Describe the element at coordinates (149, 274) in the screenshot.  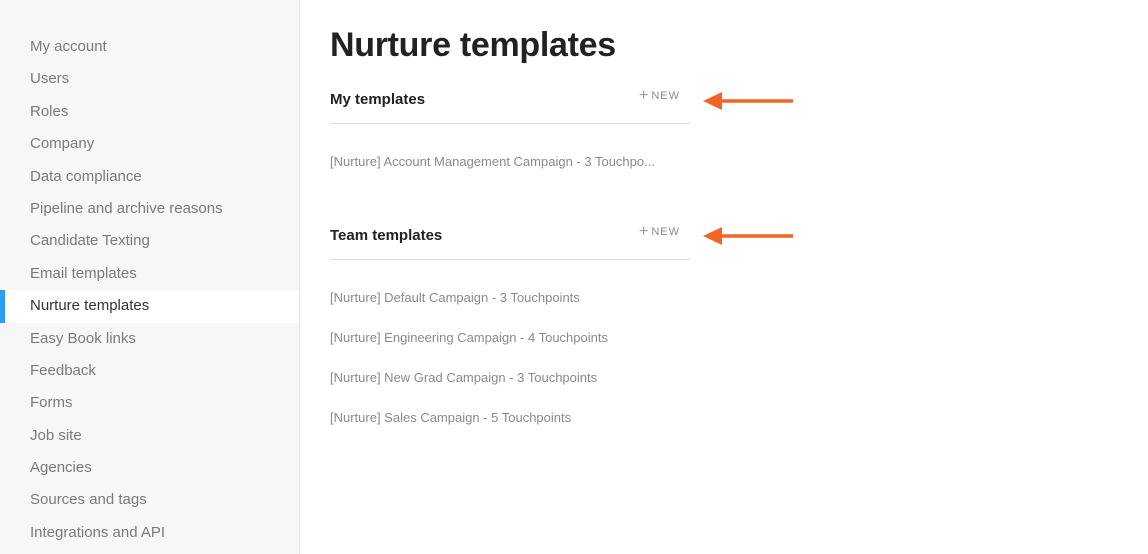
I see `sidebar-item-email-templates: Email templates` at that location.